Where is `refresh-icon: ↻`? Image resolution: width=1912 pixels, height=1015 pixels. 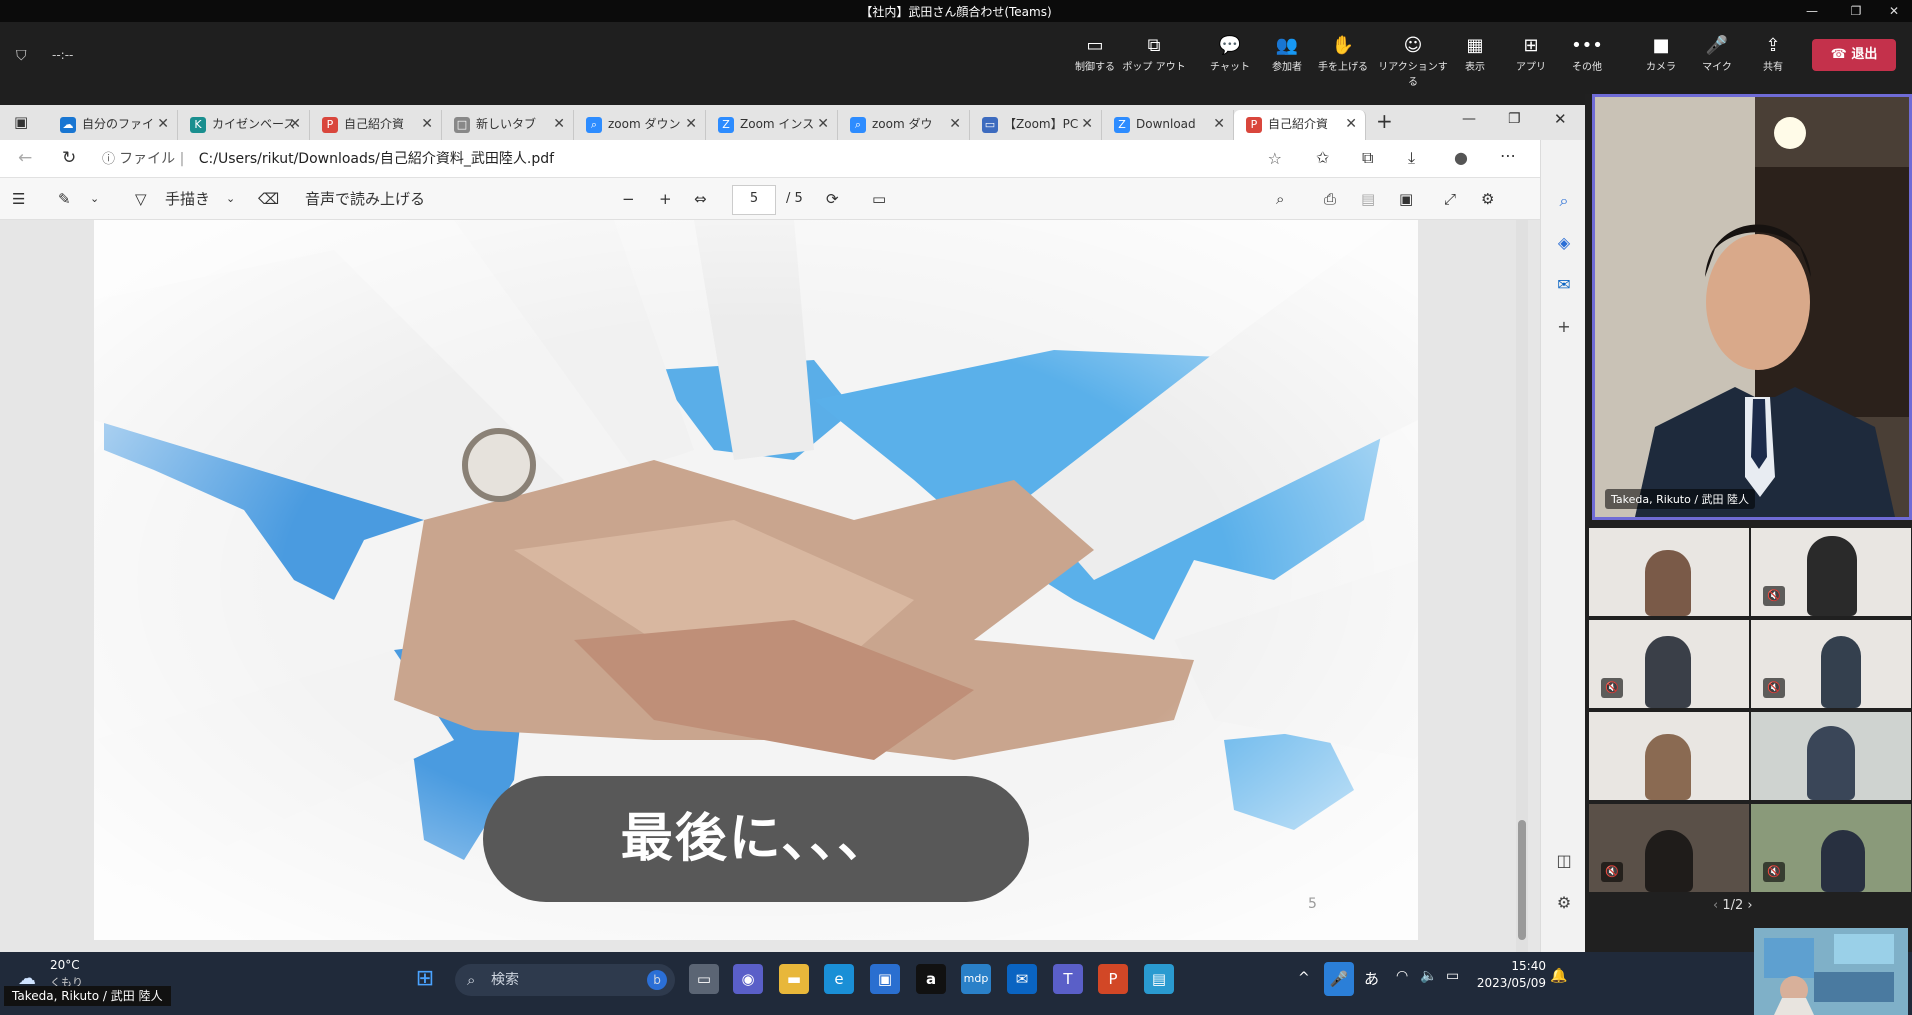 refresh-icon: ↻ is located at coordinates (69, 158).